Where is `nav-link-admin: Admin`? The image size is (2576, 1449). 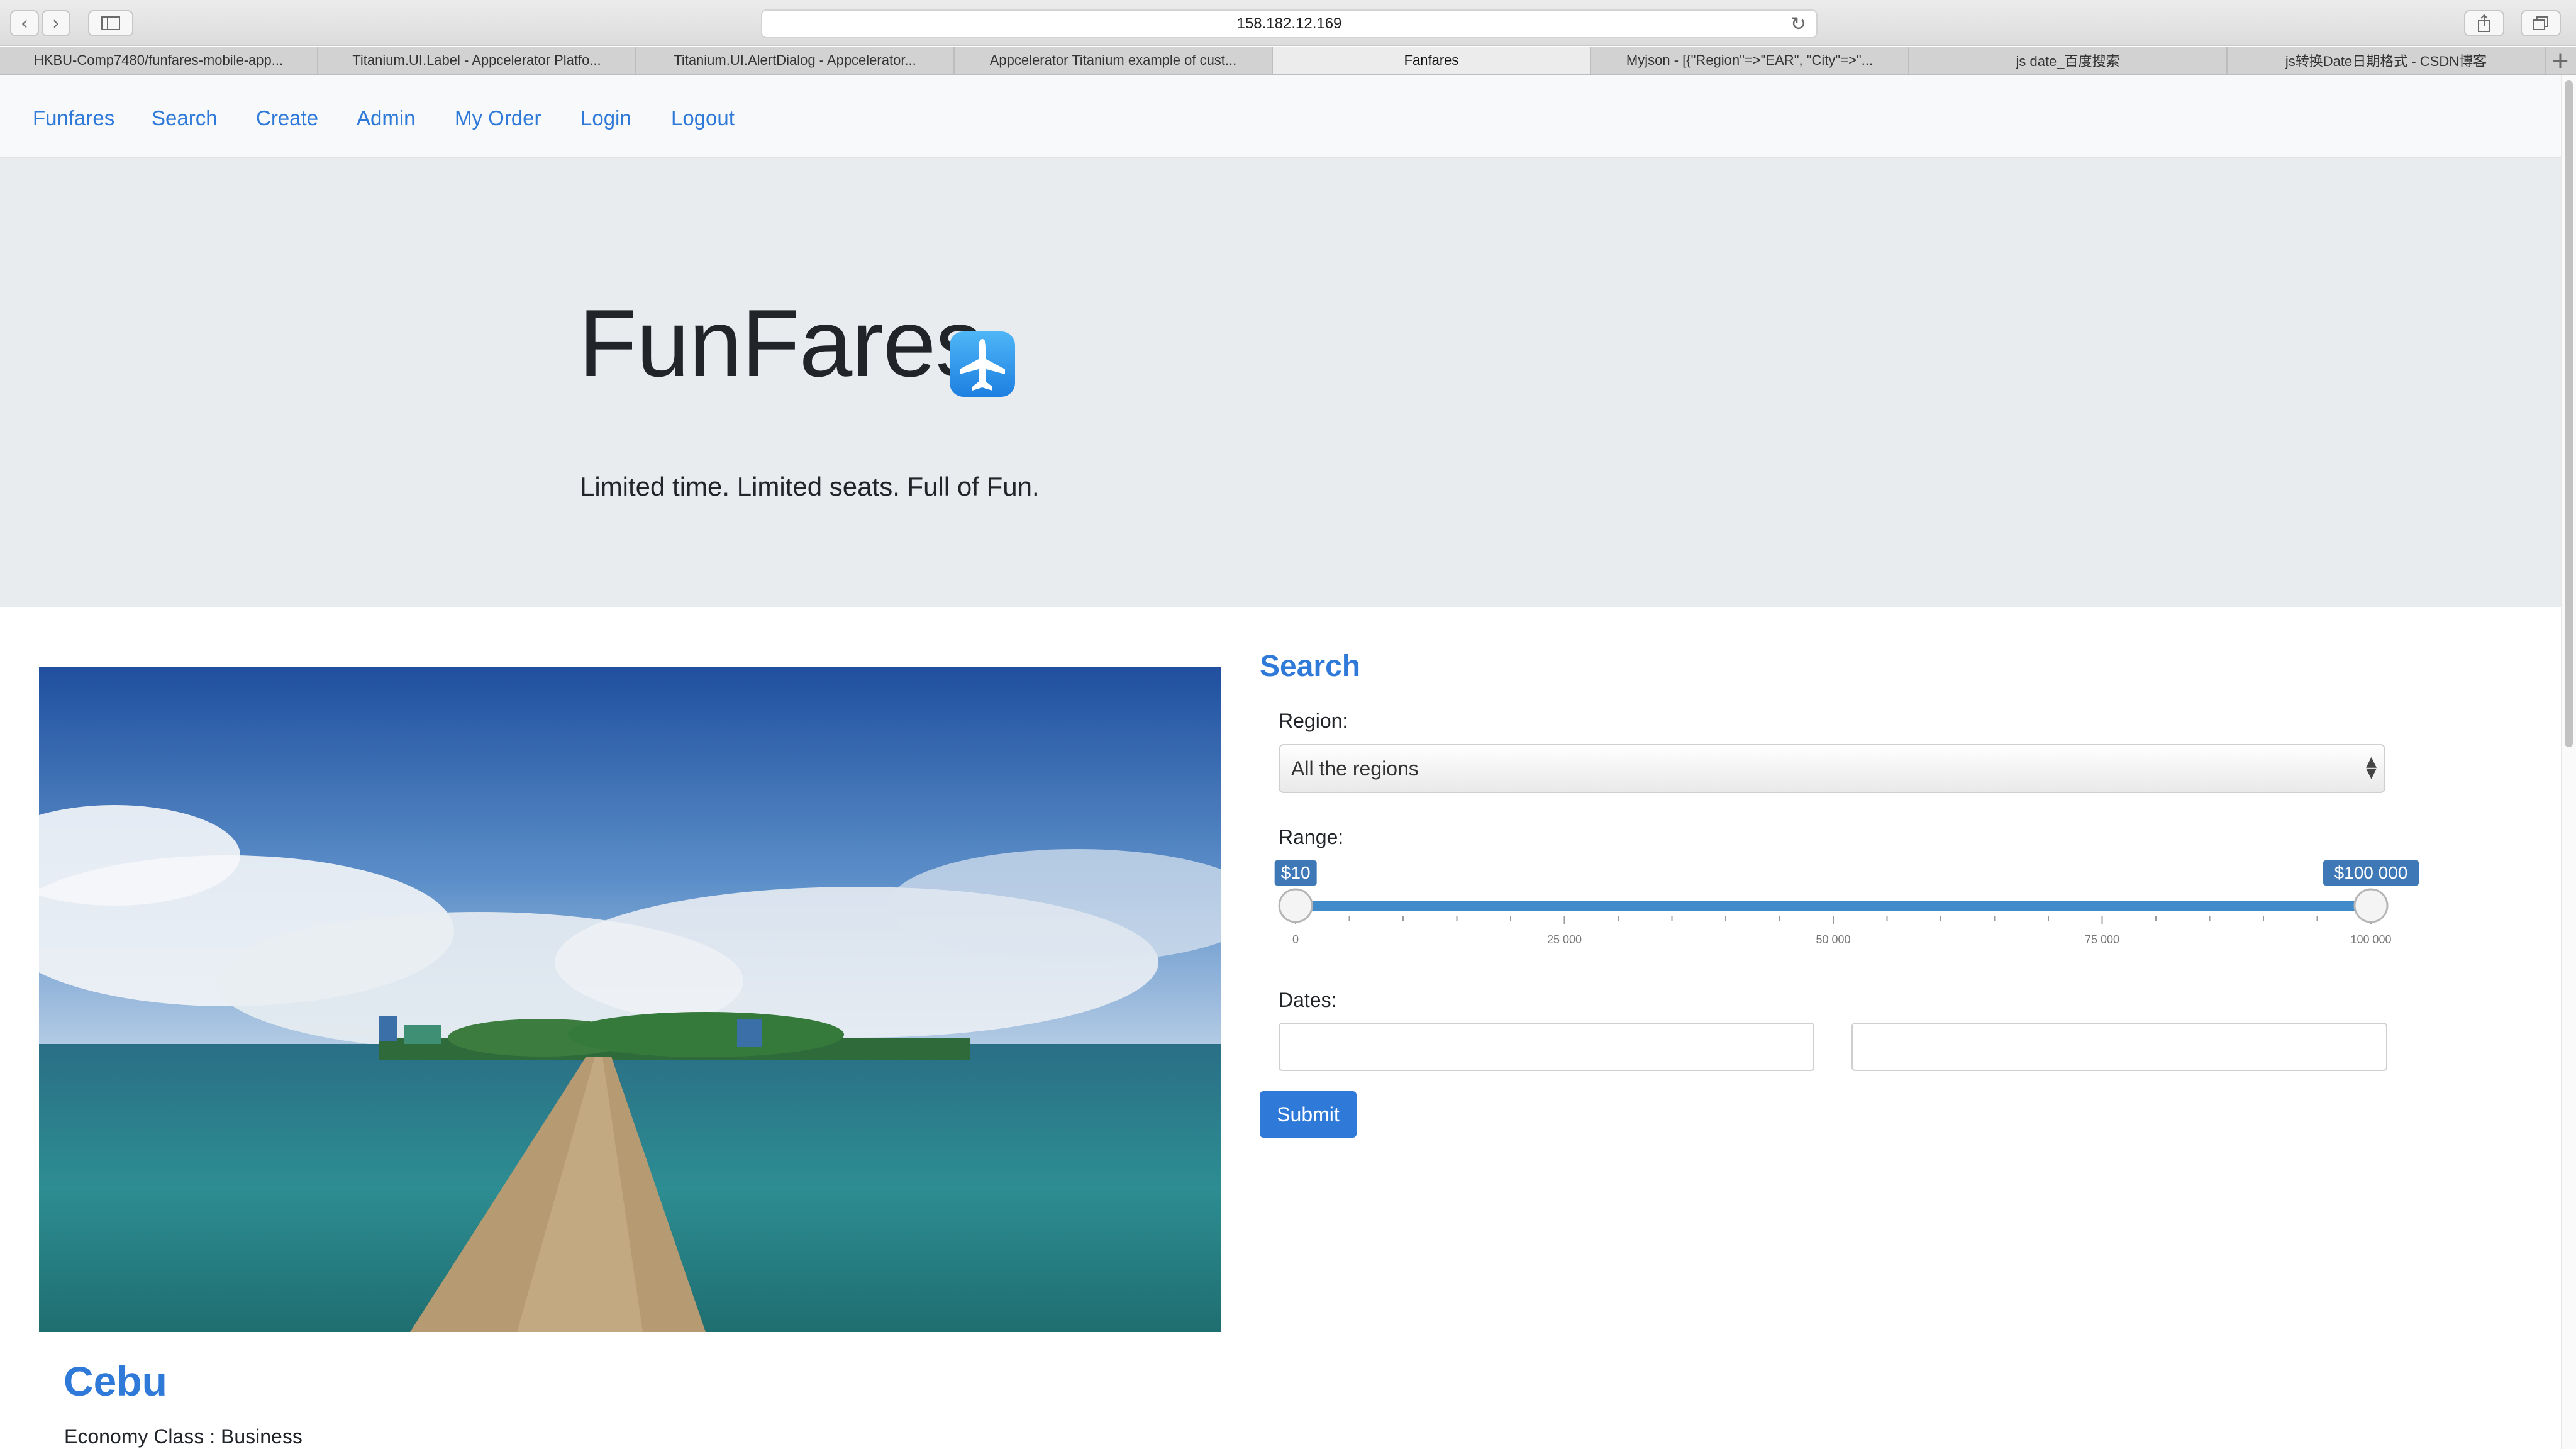
nav-link-admin: Admin is located at coordinates (386, 118).